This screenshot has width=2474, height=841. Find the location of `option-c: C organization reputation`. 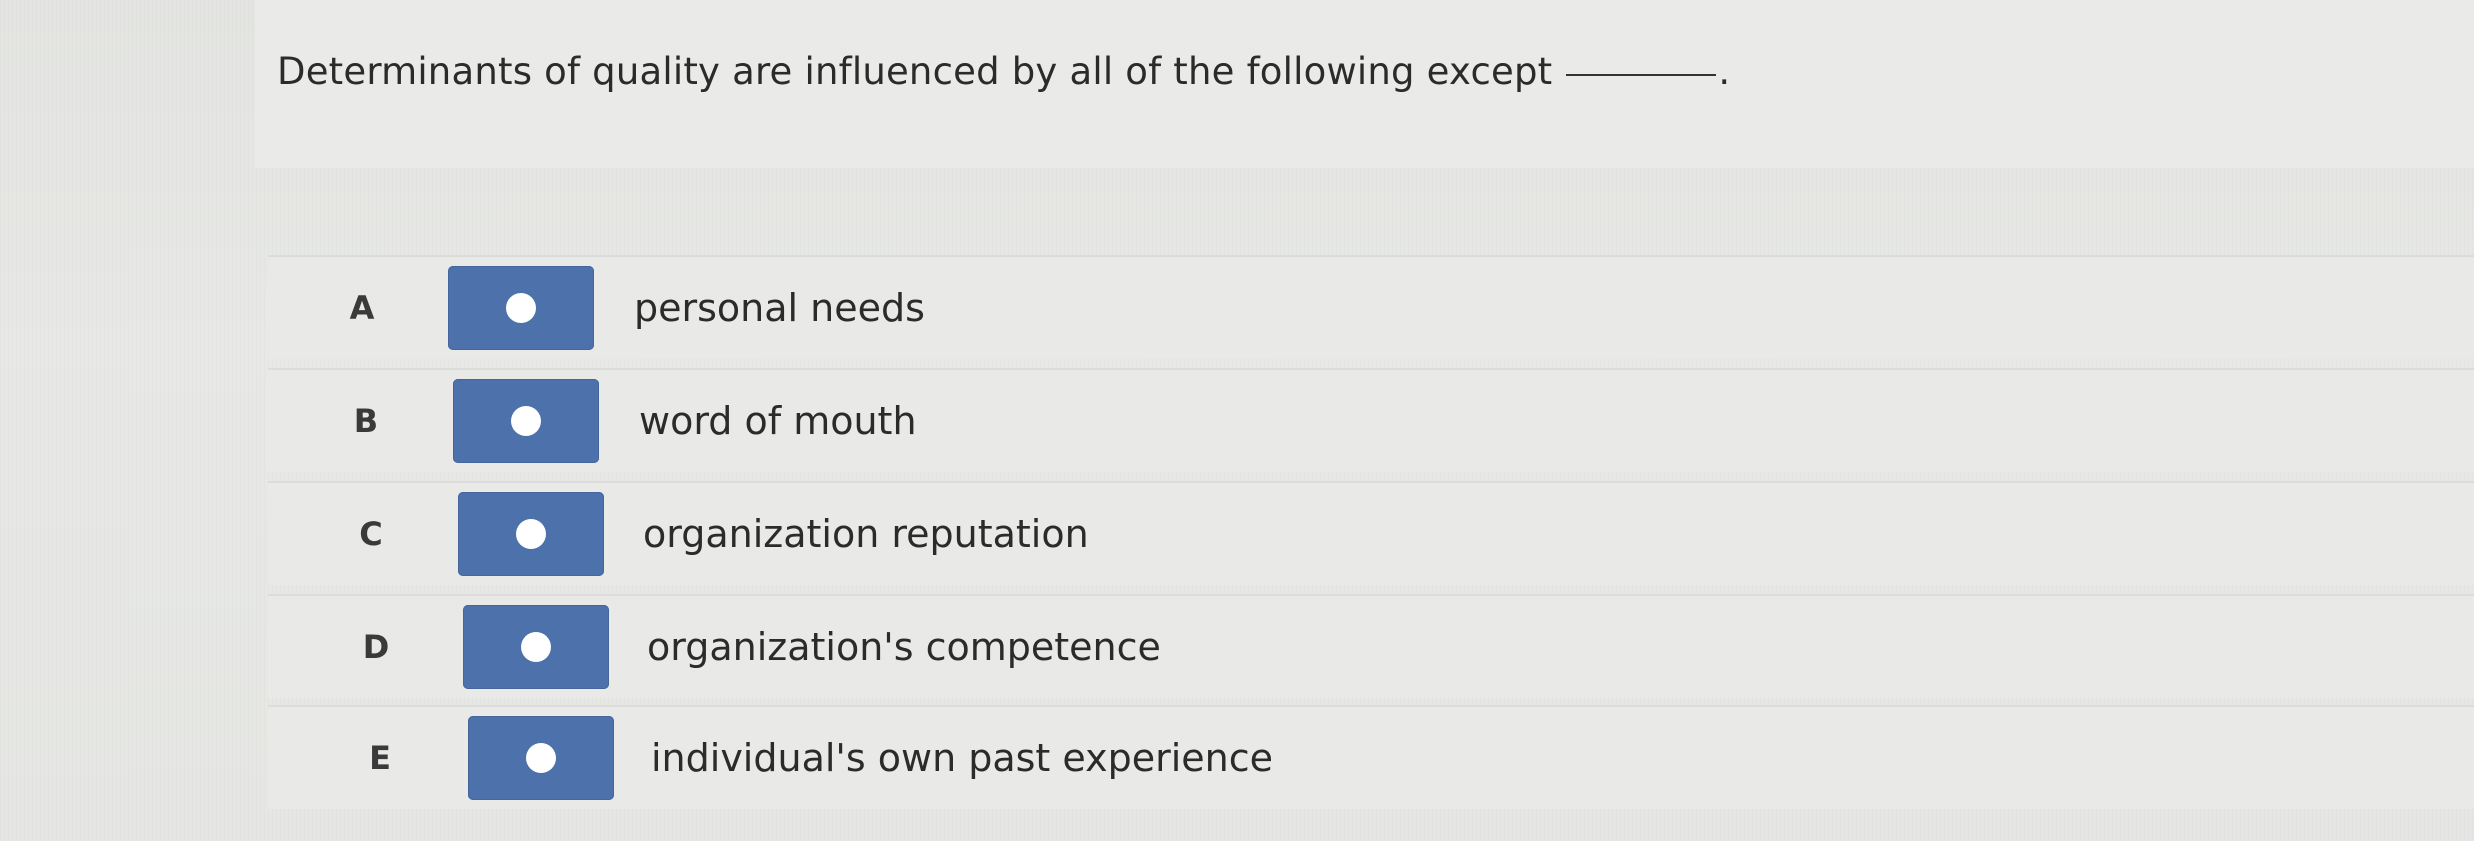

option-c: C organization reputation is located at coordinates (1371, 533).